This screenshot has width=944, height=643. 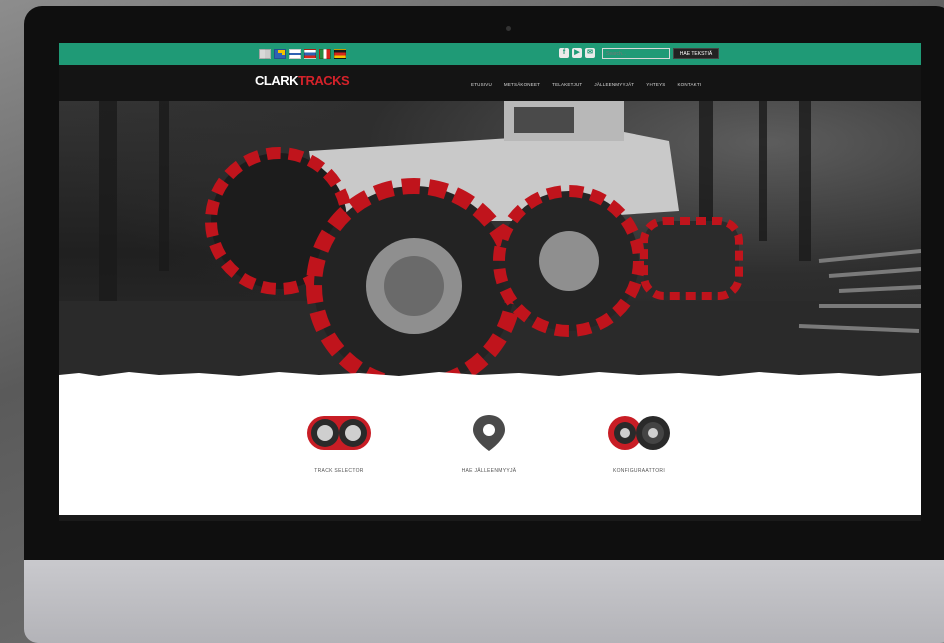 What do you see at coordinates (655, 84) in the screenshot?
I see `nav-item: YHTEYS` at bounding box center [655, 84].